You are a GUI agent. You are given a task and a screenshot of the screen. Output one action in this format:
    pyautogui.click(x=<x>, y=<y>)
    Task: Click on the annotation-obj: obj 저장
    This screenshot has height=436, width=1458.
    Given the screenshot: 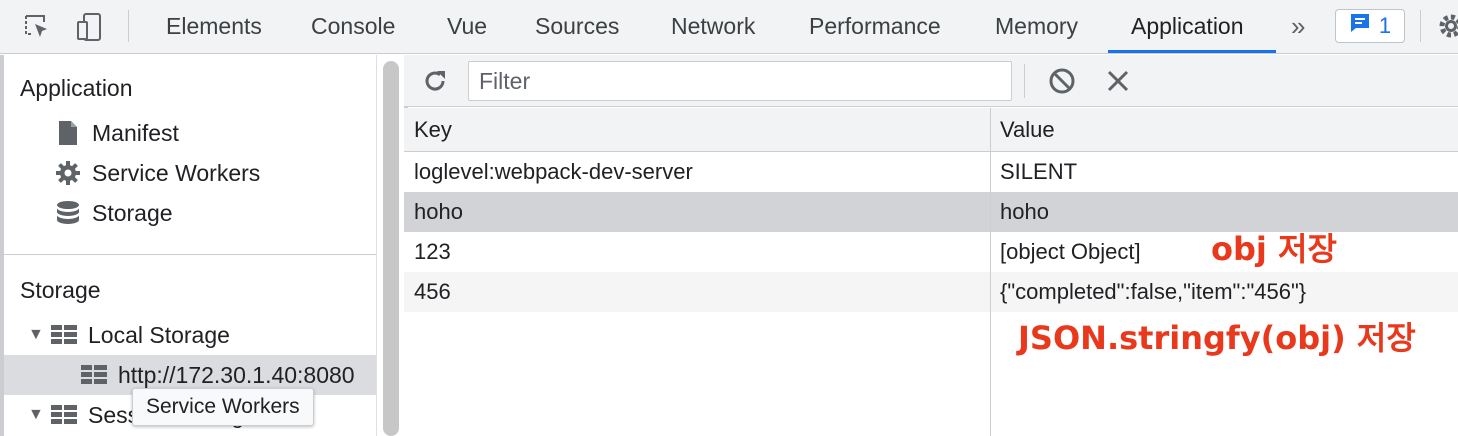 What is the action you would take?
    pyautogui.click(x=1274, y=249)
    